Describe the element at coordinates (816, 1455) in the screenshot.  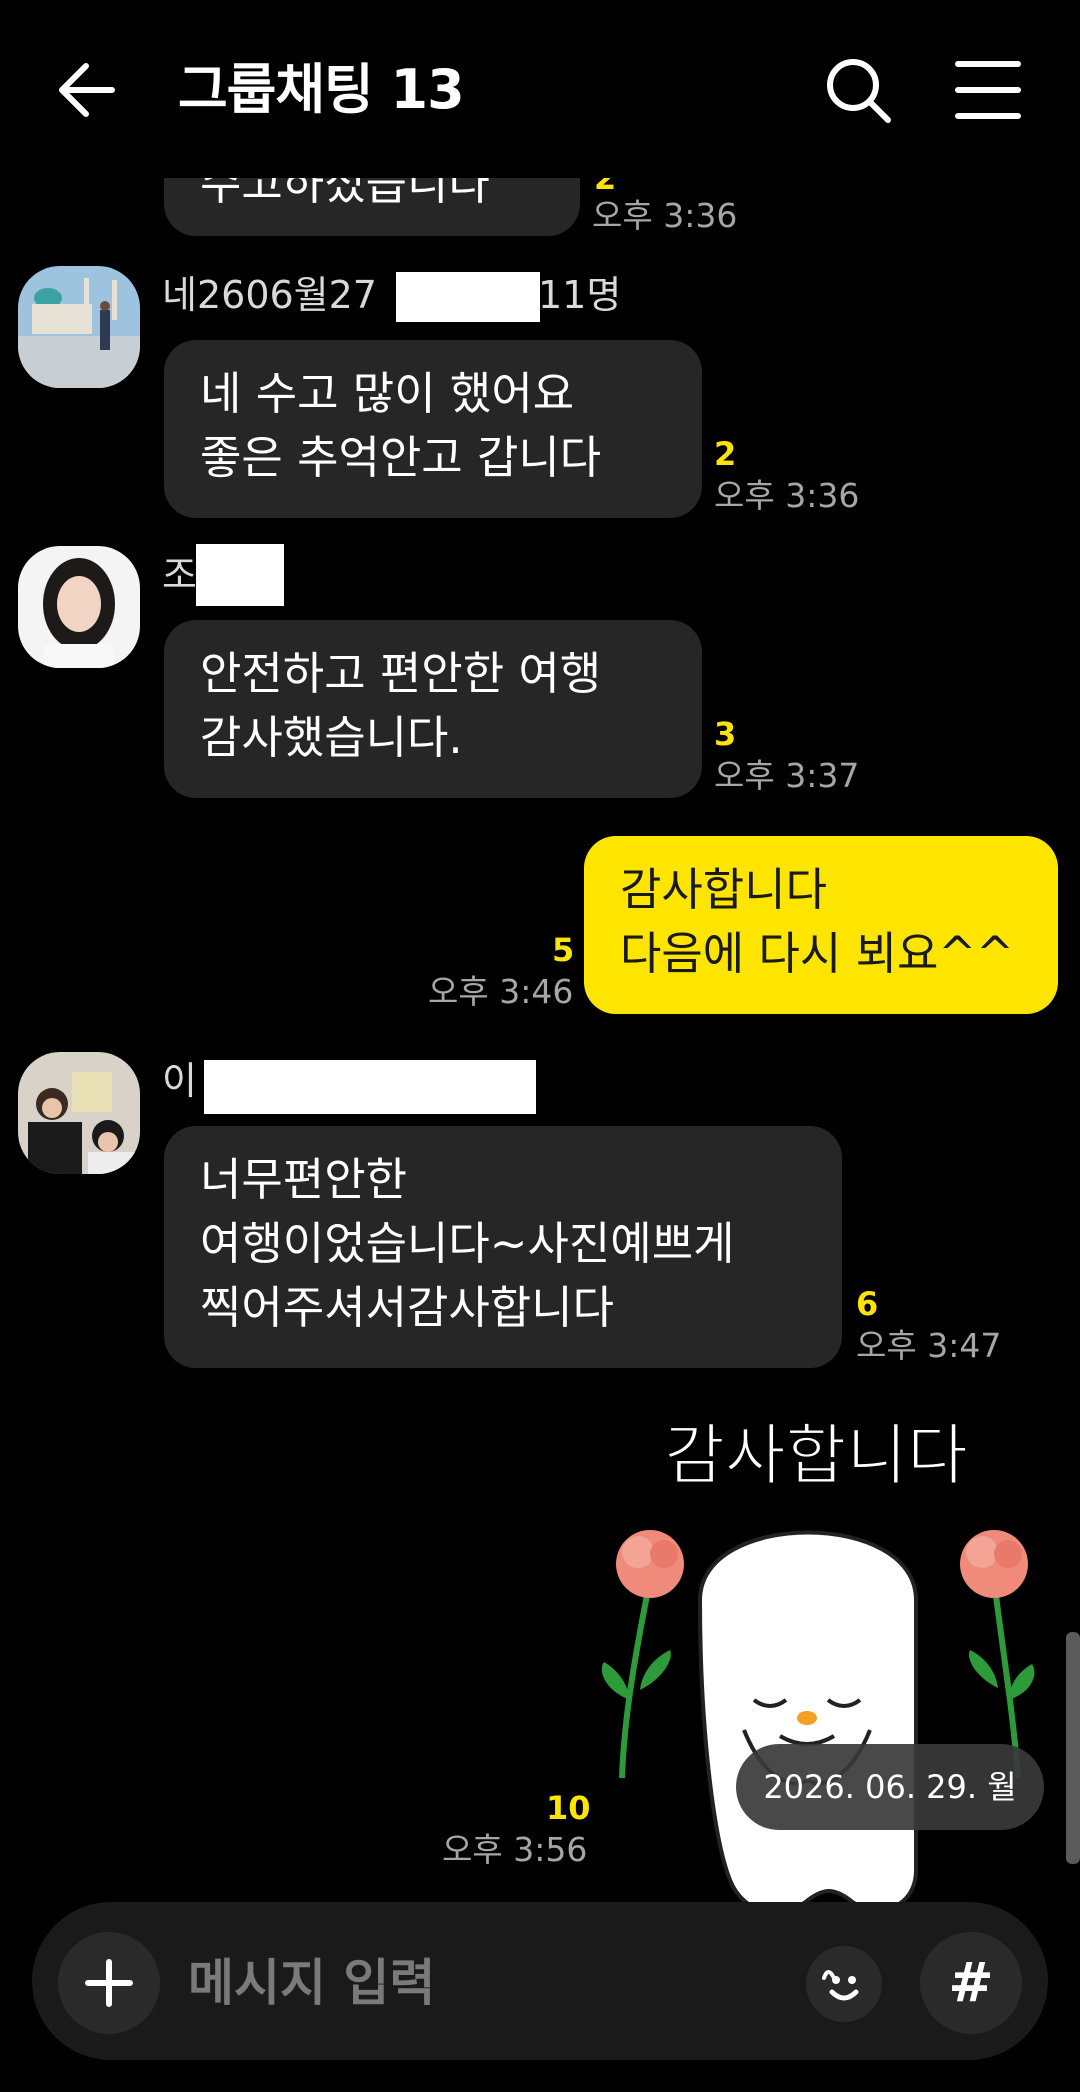
I see `svg-text: 감사합니다` at that location.